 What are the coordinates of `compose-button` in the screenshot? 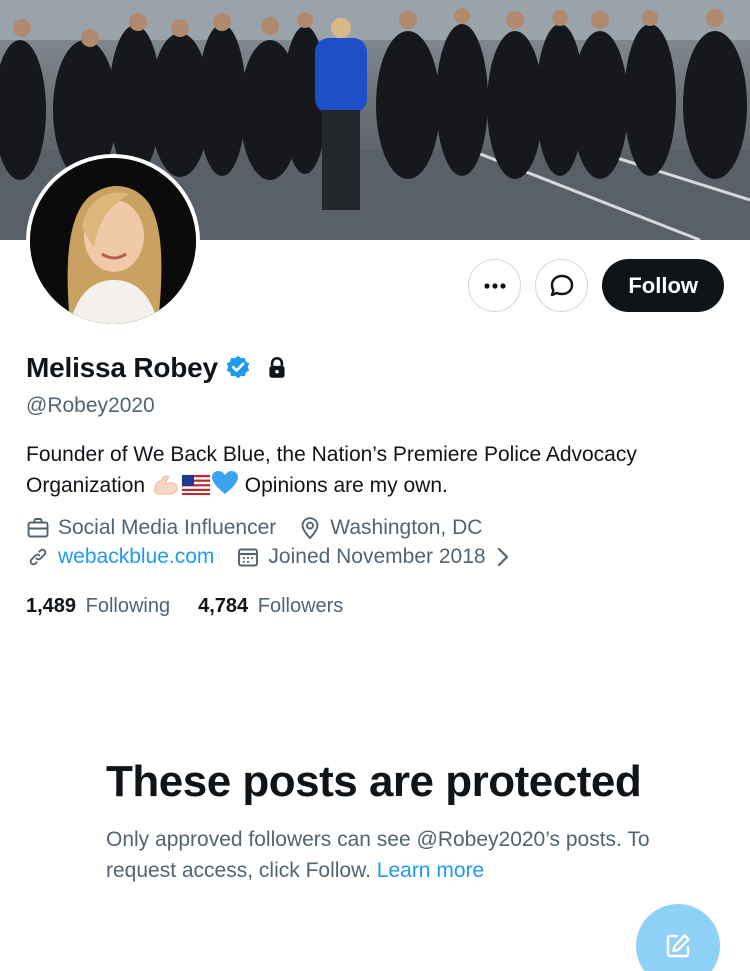 It's located at (678, 937).